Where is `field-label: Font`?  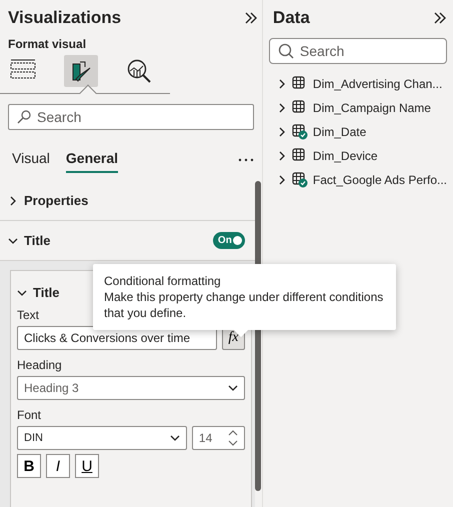 field-label: Font is located at coordinates (29, 415).